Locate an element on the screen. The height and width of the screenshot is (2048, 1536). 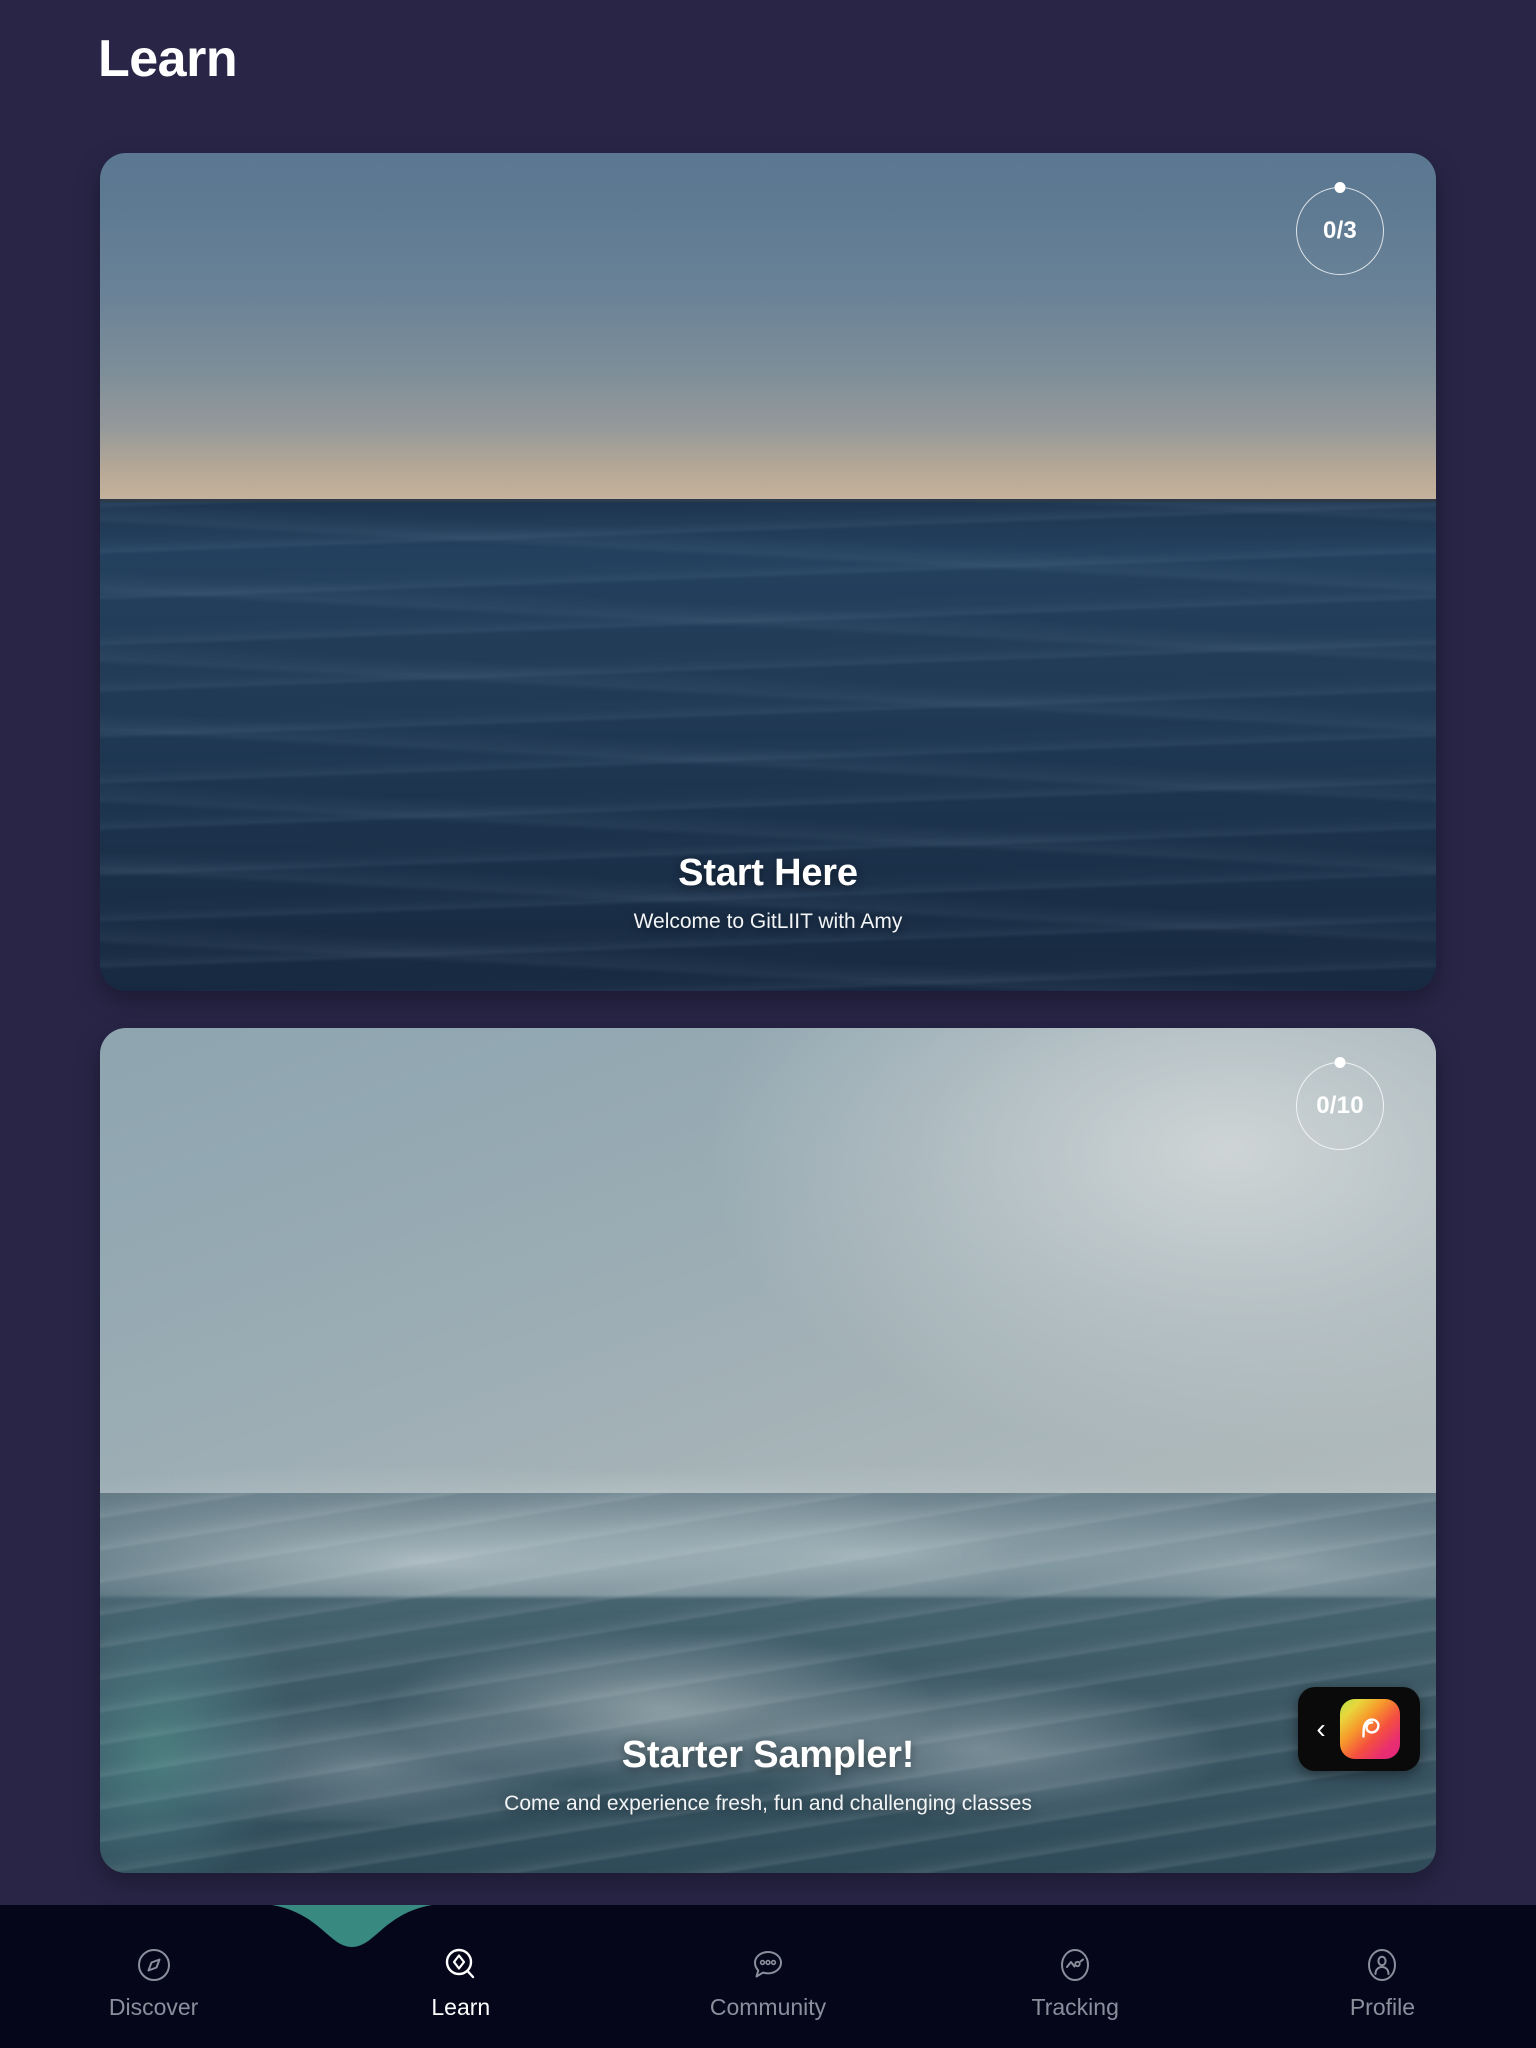
photo-editor-app-icon is located at coordinates (1370, 1729).